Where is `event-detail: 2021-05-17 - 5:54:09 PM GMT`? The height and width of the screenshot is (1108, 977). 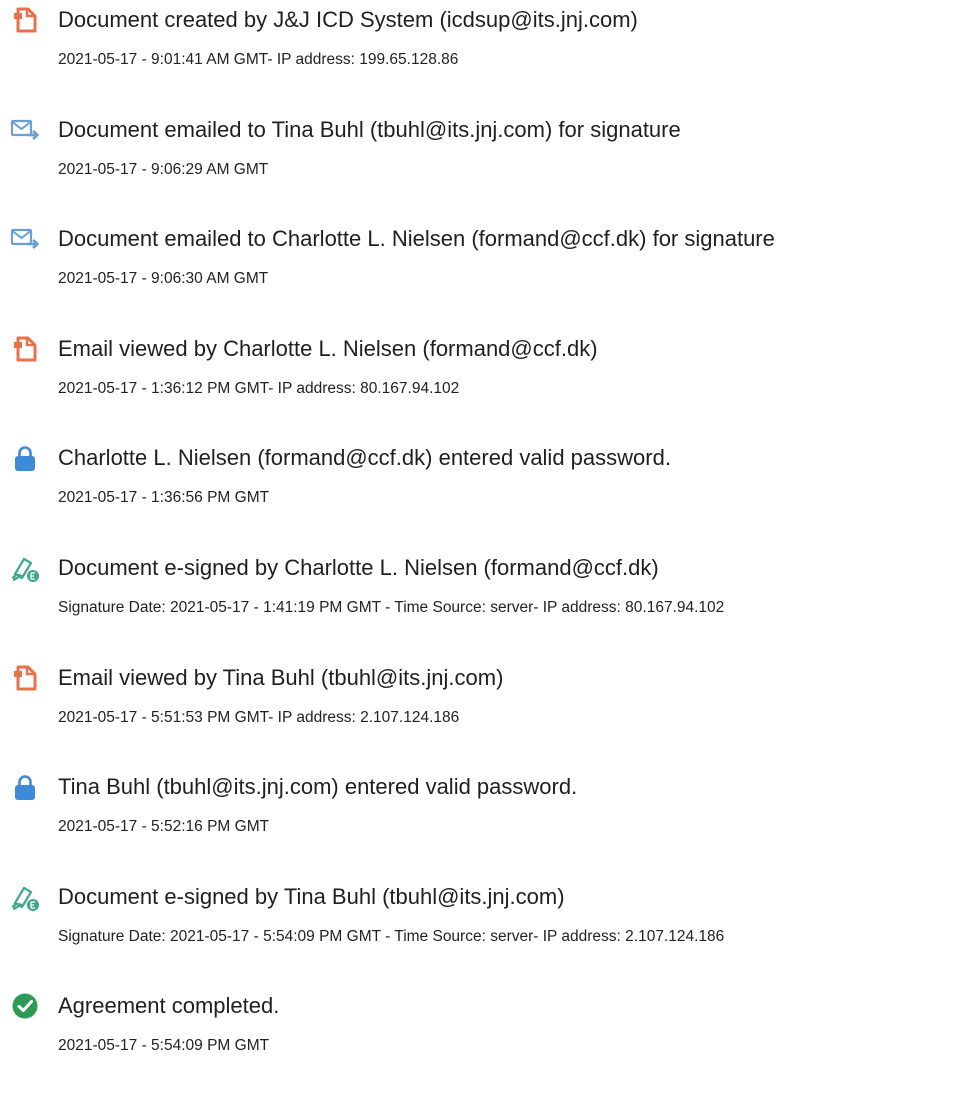 event-detail: 2021-05-17 - 5:54:09 PM GMT is located at coordinates (164, 1045).